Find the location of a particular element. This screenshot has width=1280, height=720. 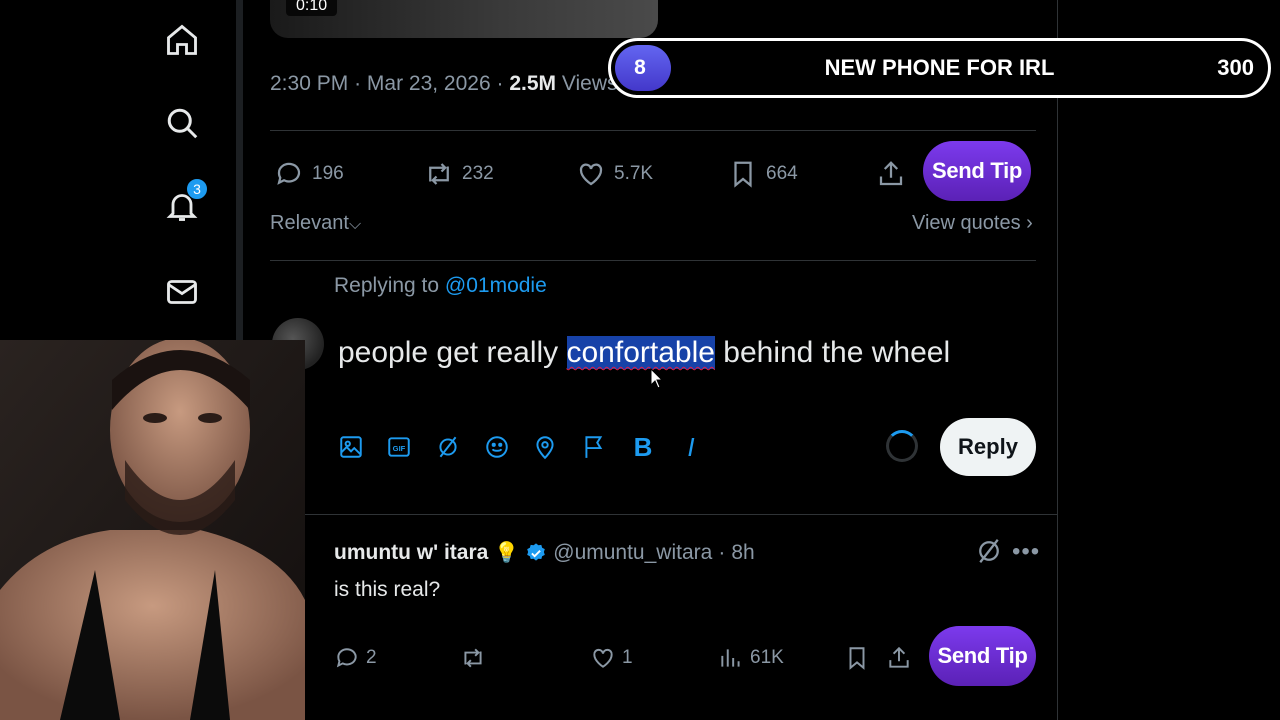

media-icon is located at coordinates (351, 447).